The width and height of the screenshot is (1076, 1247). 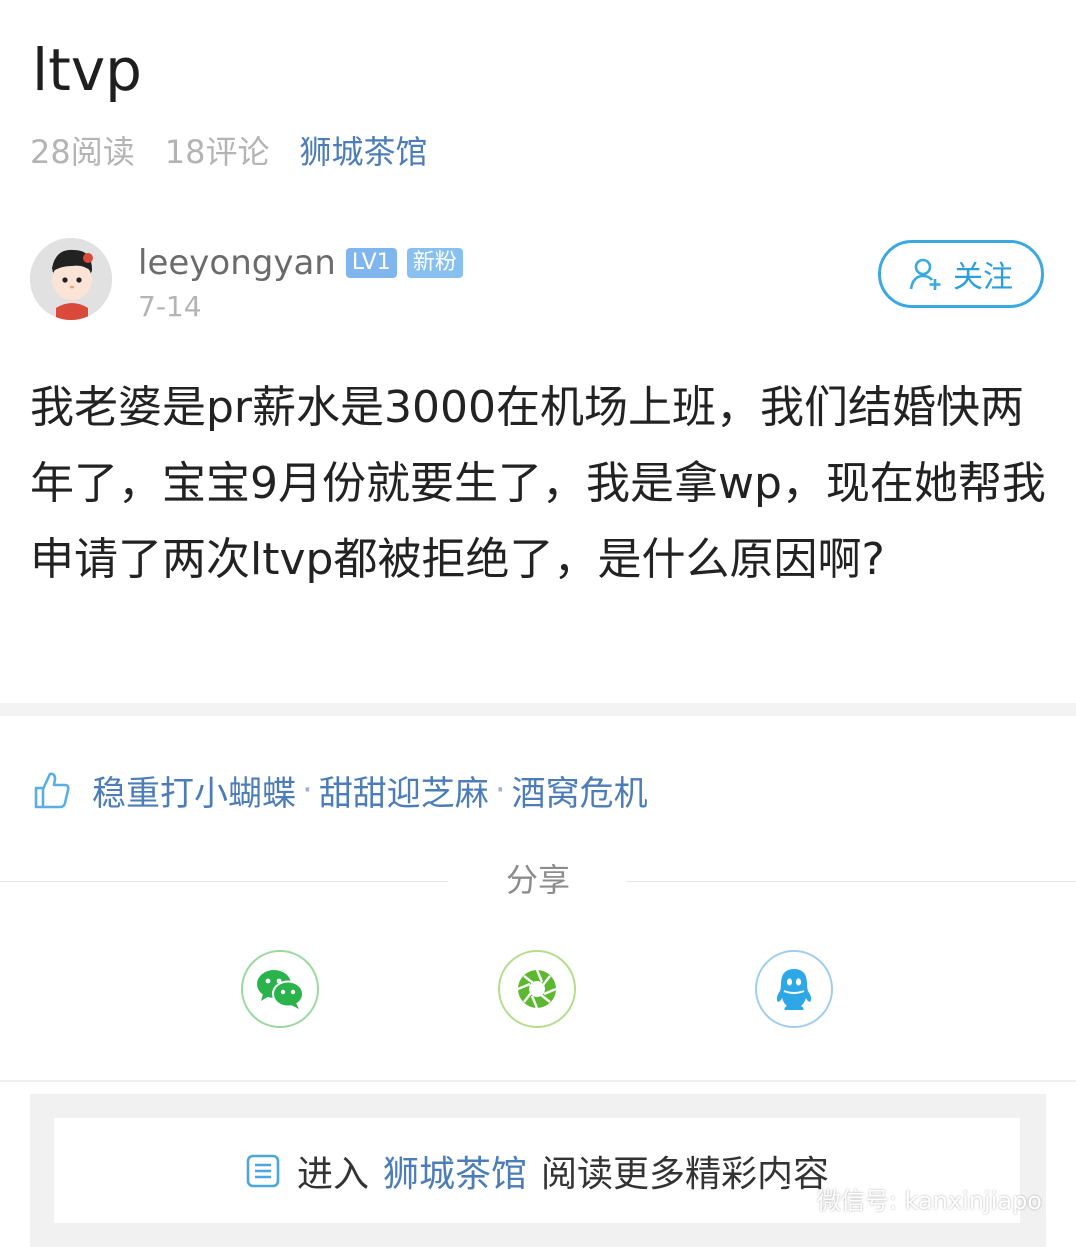 What do you see at coordinates (332, 1174) in the screenshot?
I see `enter-prefix: 进入` at bounding box center [332, 1174].